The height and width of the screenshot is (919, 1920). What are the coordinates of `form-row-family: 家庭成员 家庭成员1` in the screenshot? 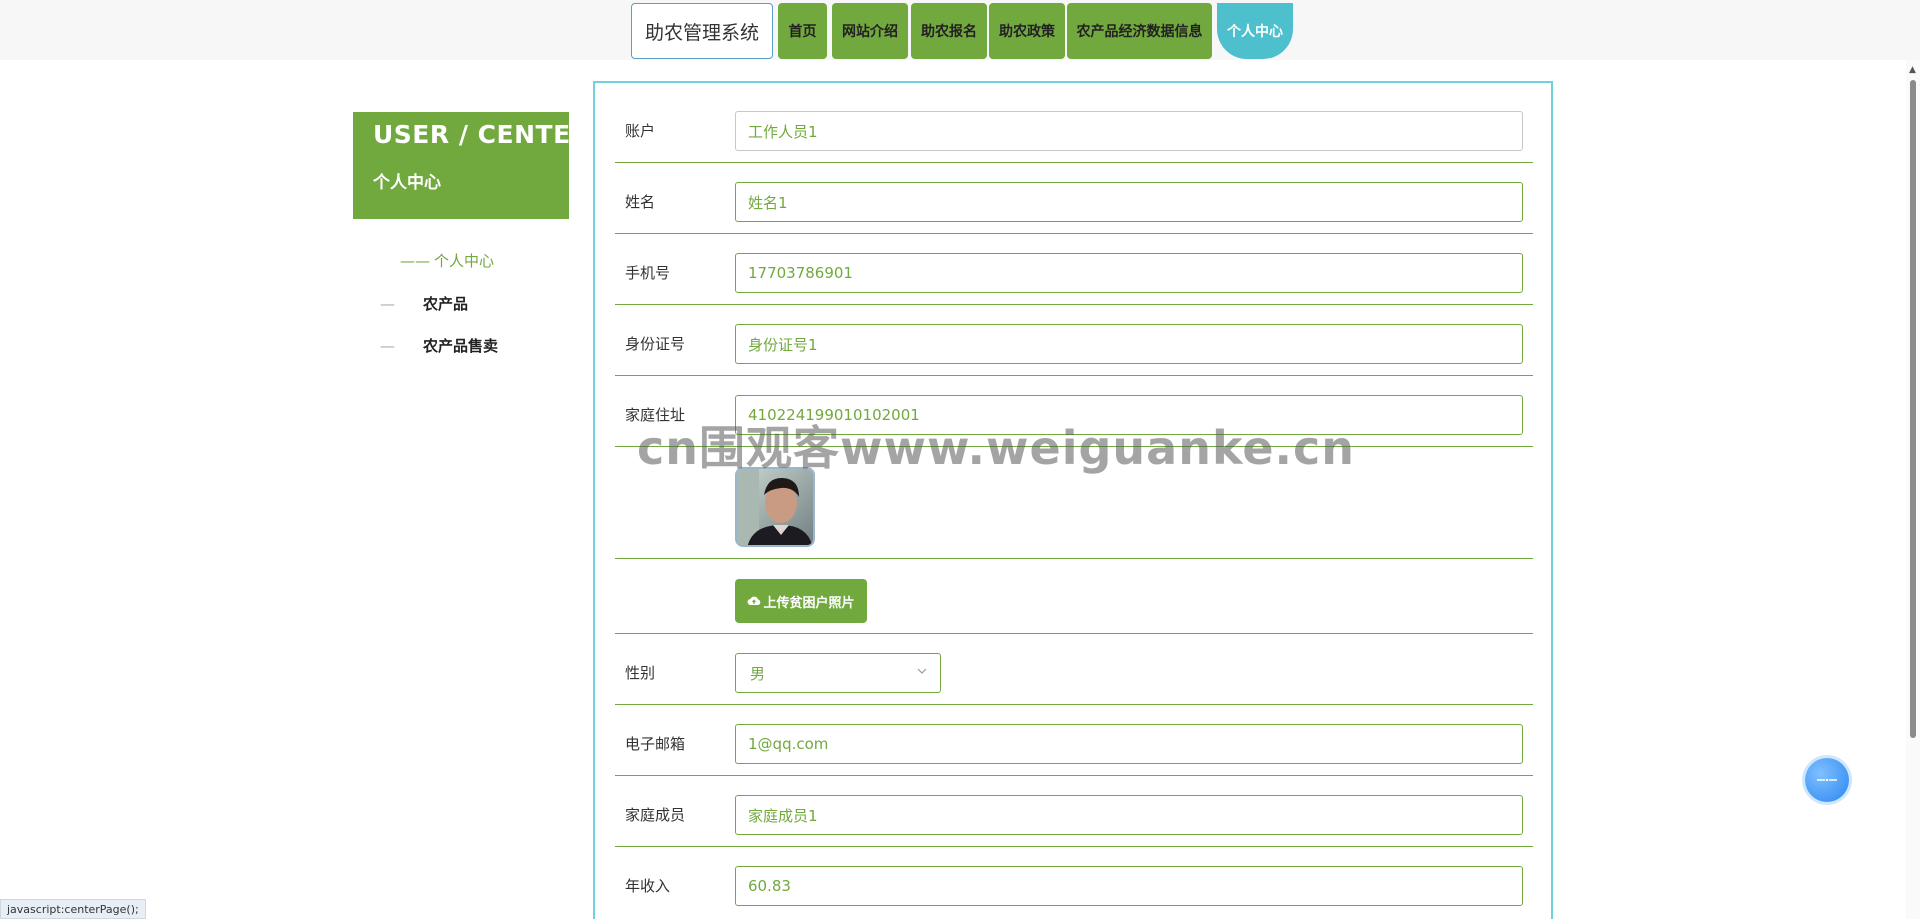 It's located at (1074, 811).